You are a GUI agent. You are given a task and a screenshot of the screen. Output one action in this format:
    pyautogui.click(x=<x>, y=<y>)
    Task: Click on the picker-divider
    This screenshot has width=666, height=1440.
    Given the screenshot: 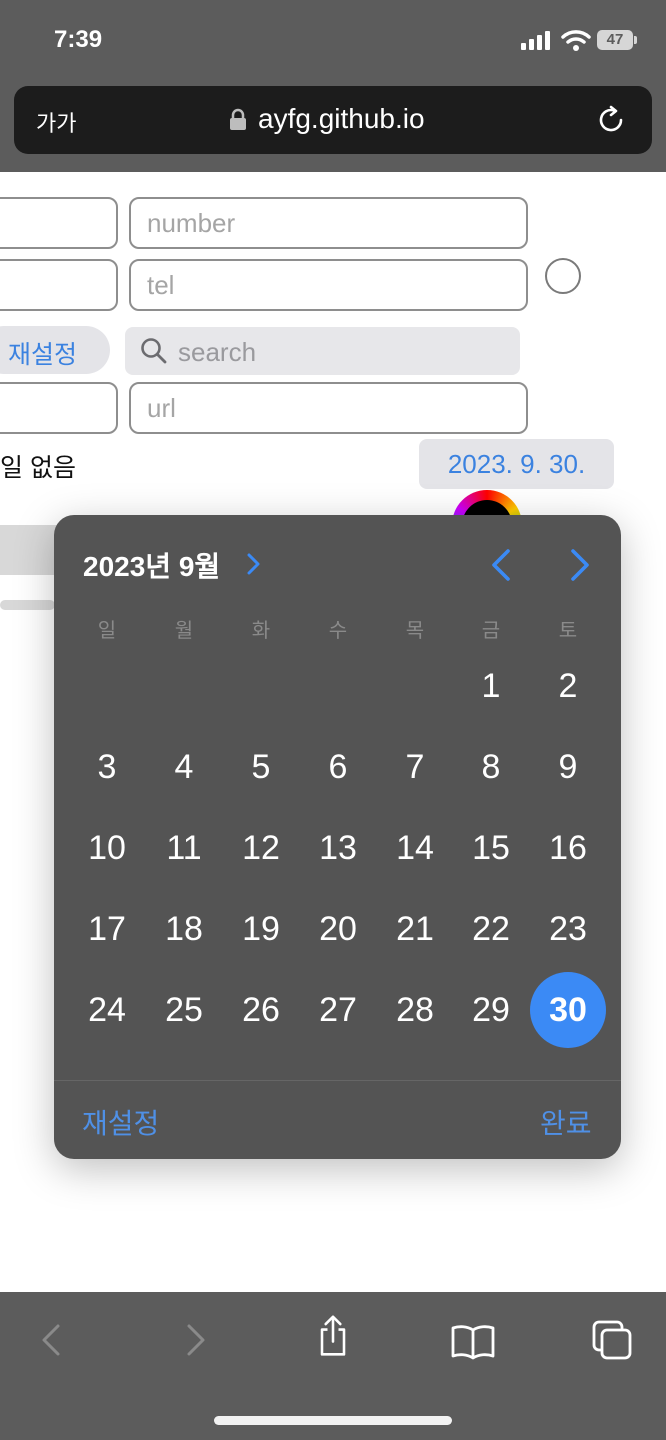 What is the action you would take?
    pyautogui.click(x=337, y=1080)
    